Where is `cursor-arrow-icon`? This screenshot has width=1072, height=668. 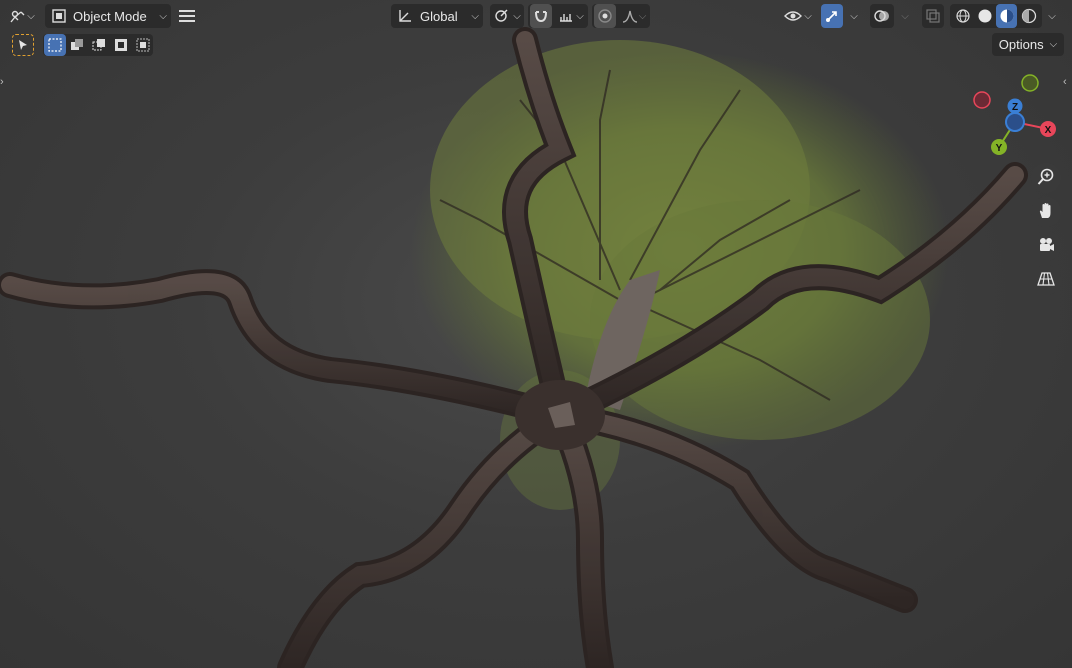 cursor-arrow-icon is located at coordinates (23, 45).